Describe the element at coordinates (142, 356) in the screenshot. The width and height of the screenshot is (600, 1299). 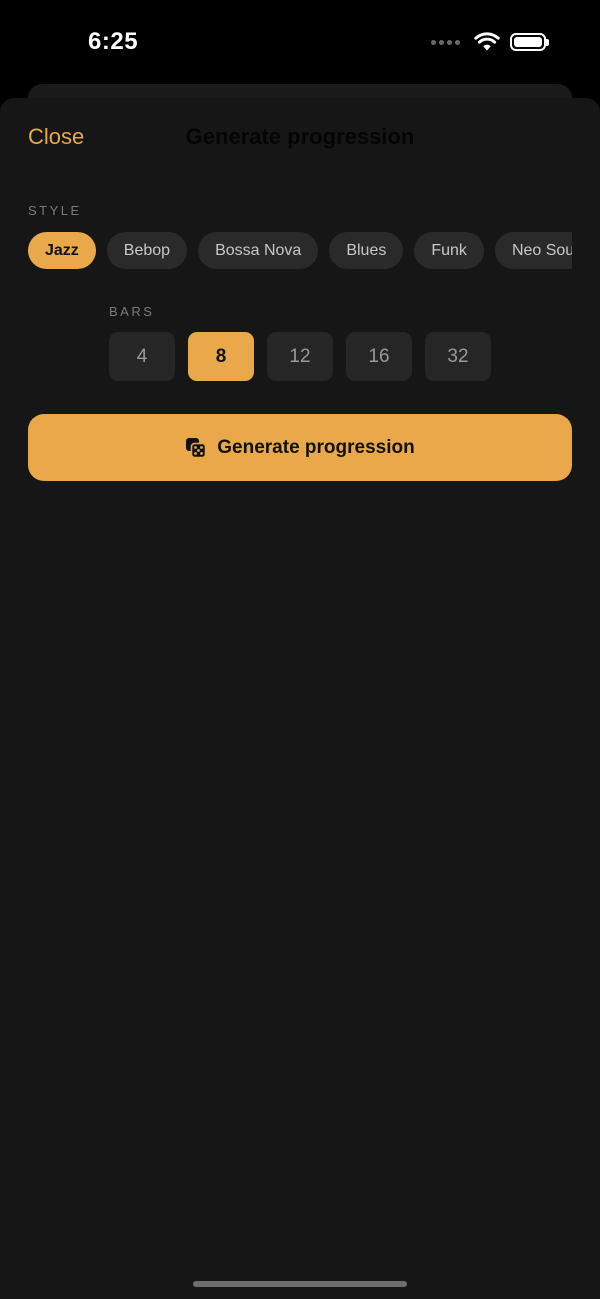
I see `bars-option-4: 4` at that location.